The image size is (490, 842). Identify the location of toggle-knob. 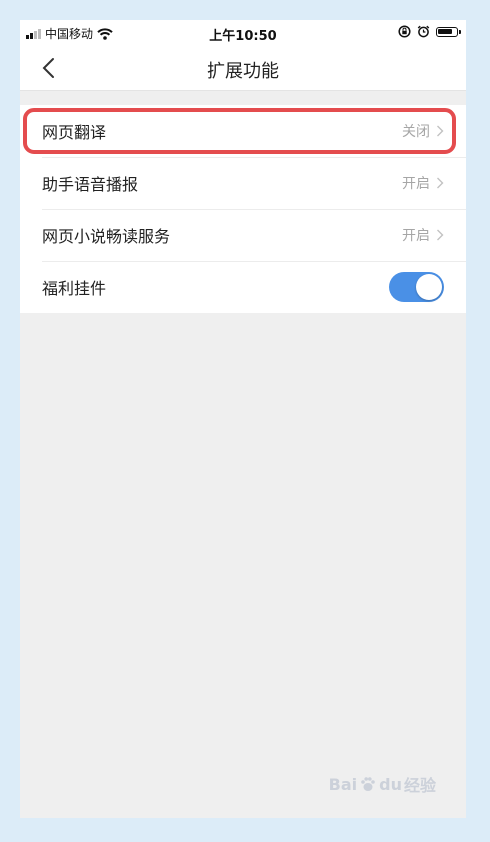
(429, 287).